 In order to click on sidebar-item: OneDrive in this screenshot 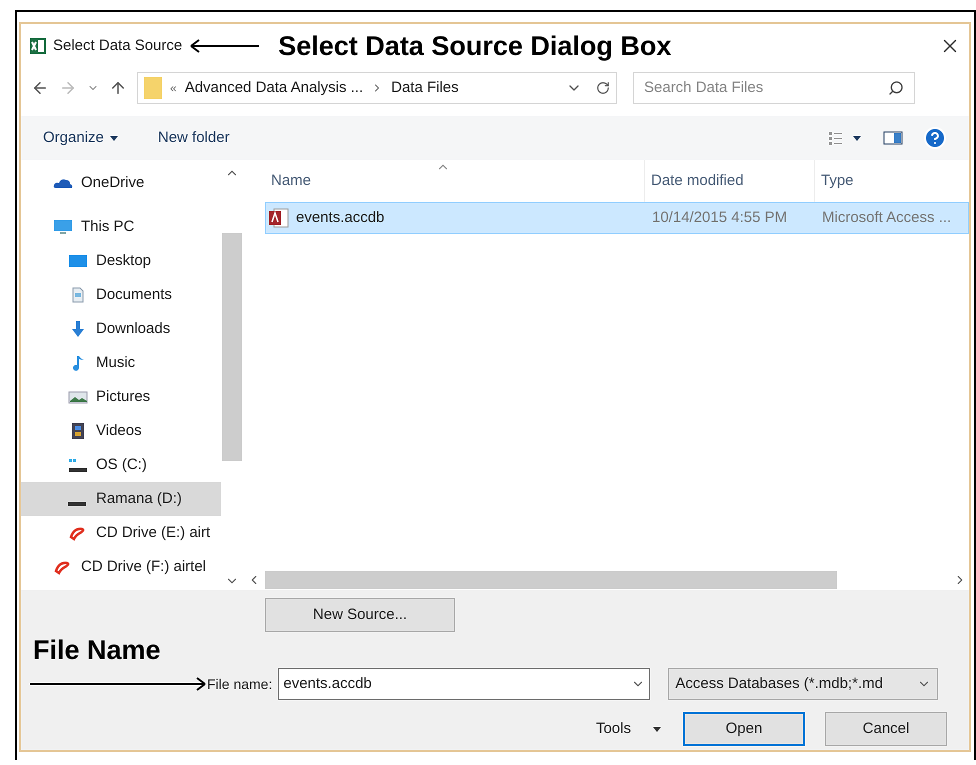, I will do `click(121, 183)`.